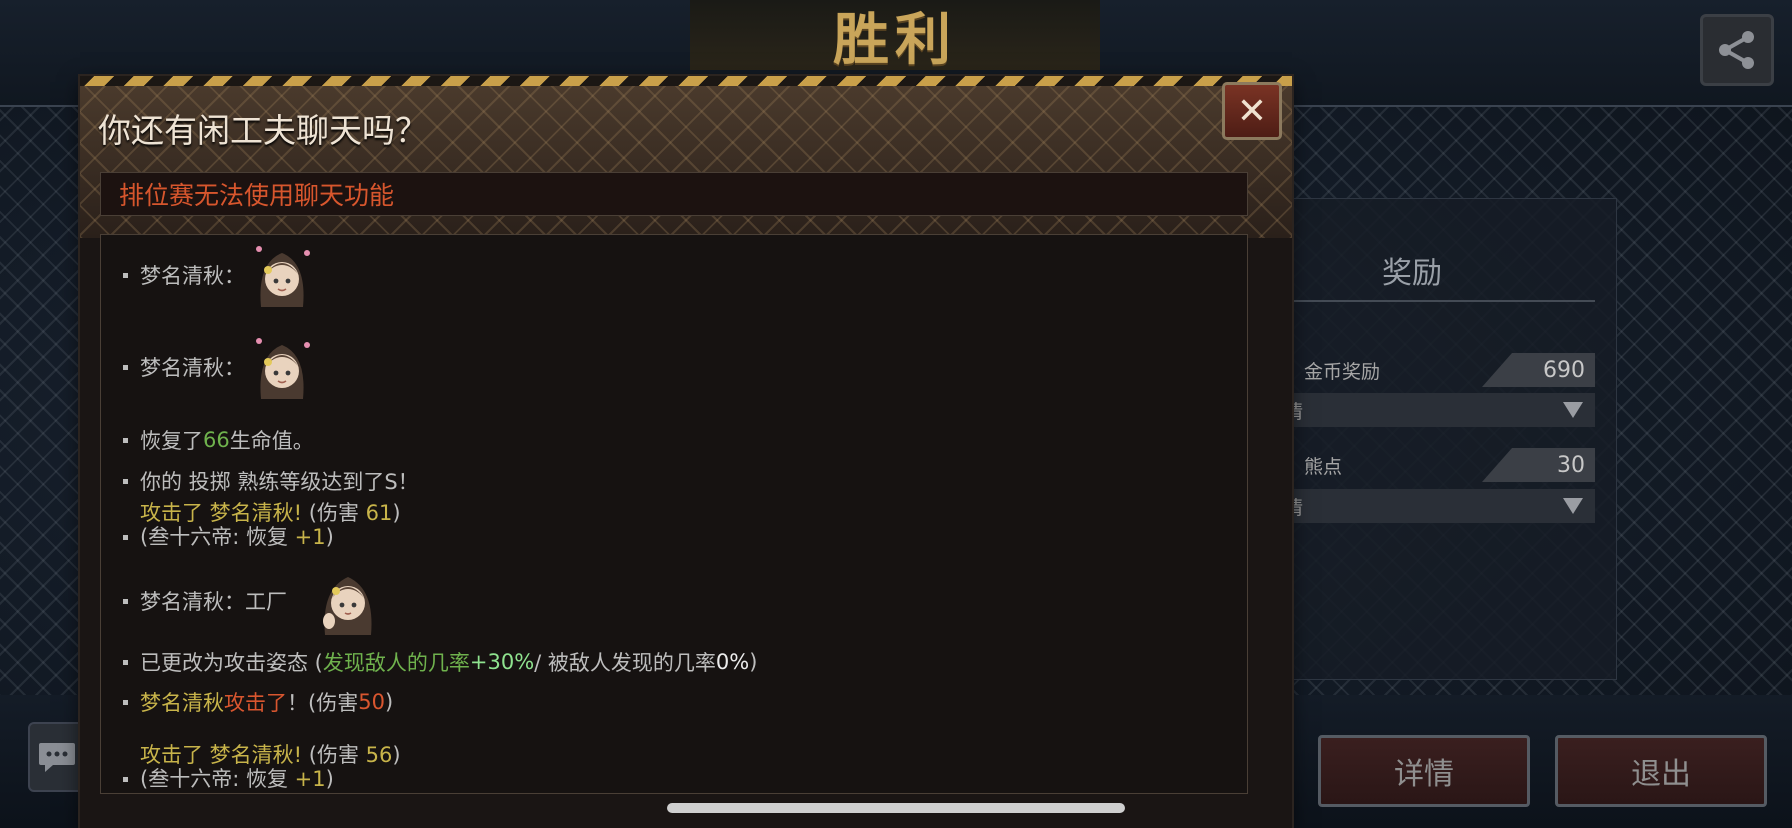  I want to click on message-text: / 被敌人发现的几率, so click(625, 663).